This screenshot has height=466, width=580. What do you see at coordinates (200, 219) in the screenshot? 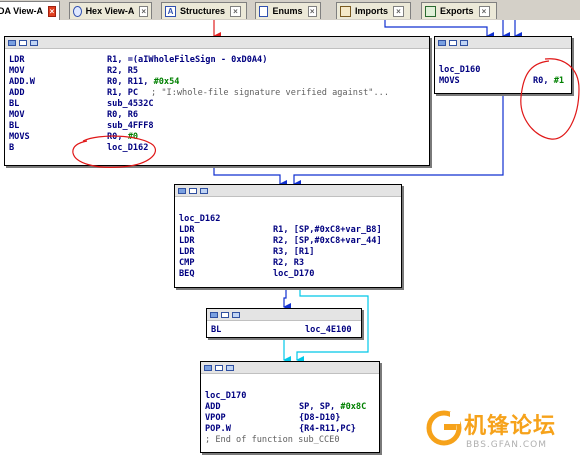
I see `label: loc_D162` at bounding box center [200, 219].